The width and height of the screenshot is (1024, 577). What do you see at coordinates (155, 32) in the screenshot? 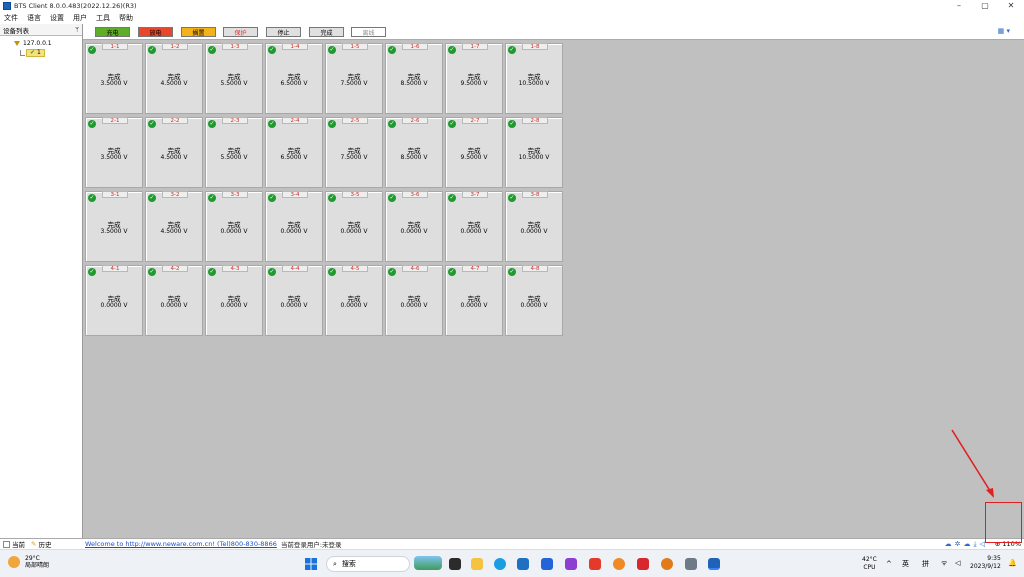
I see `legend-discharge: 放电` at bounding box center [155, 32].